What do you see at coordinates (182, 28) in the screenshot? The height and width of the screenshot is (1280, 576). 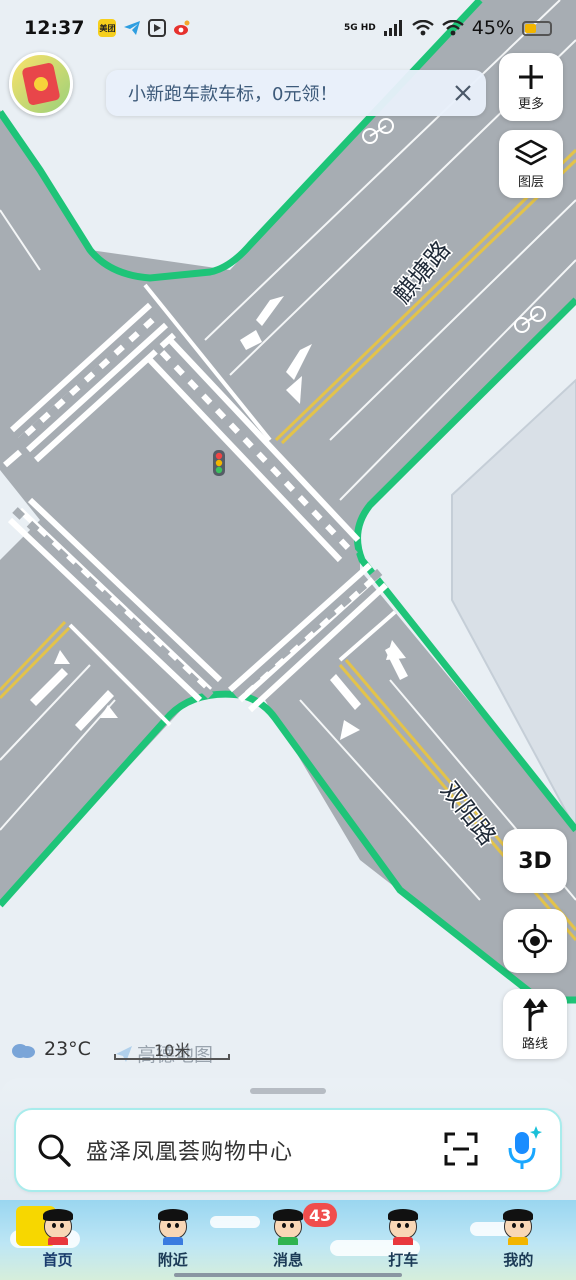 I see `weibo-icon` at bounding box center [182, 28].